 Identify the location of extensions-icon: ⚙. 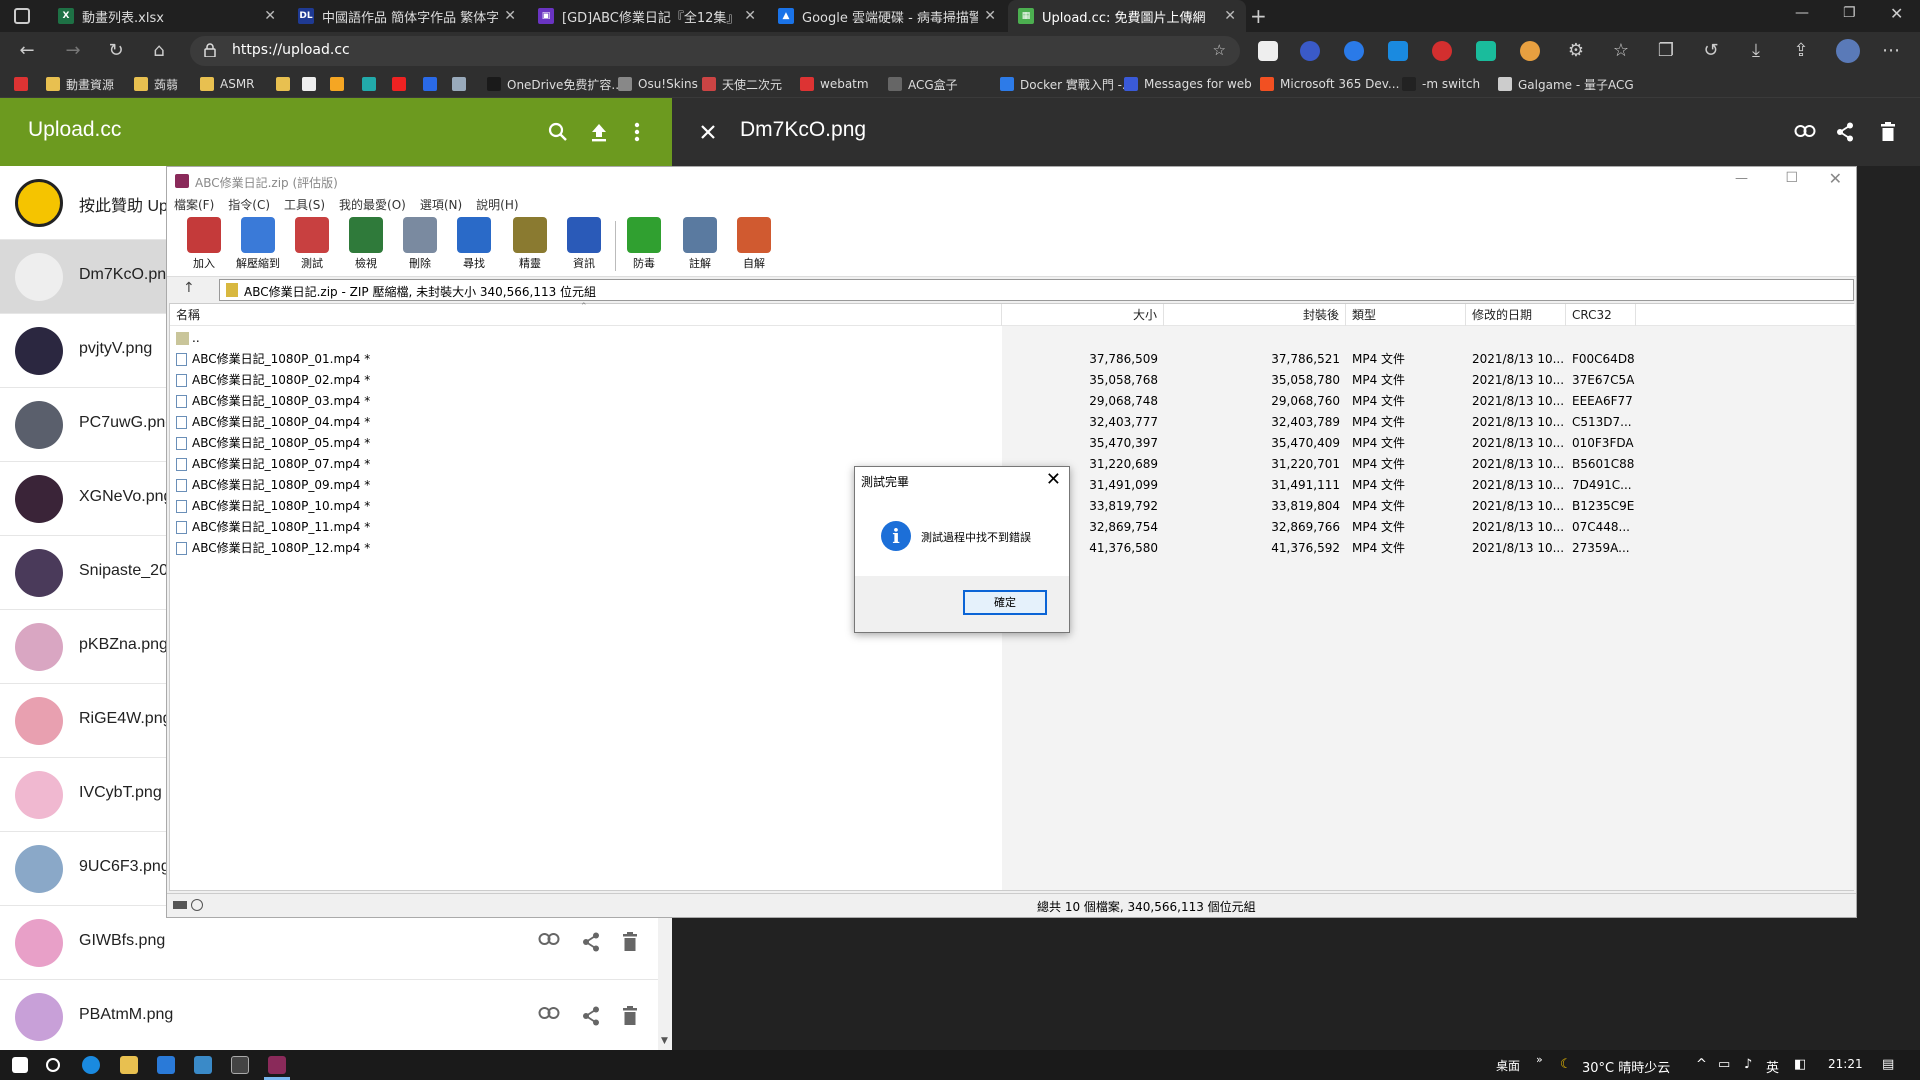
(1576, 51).